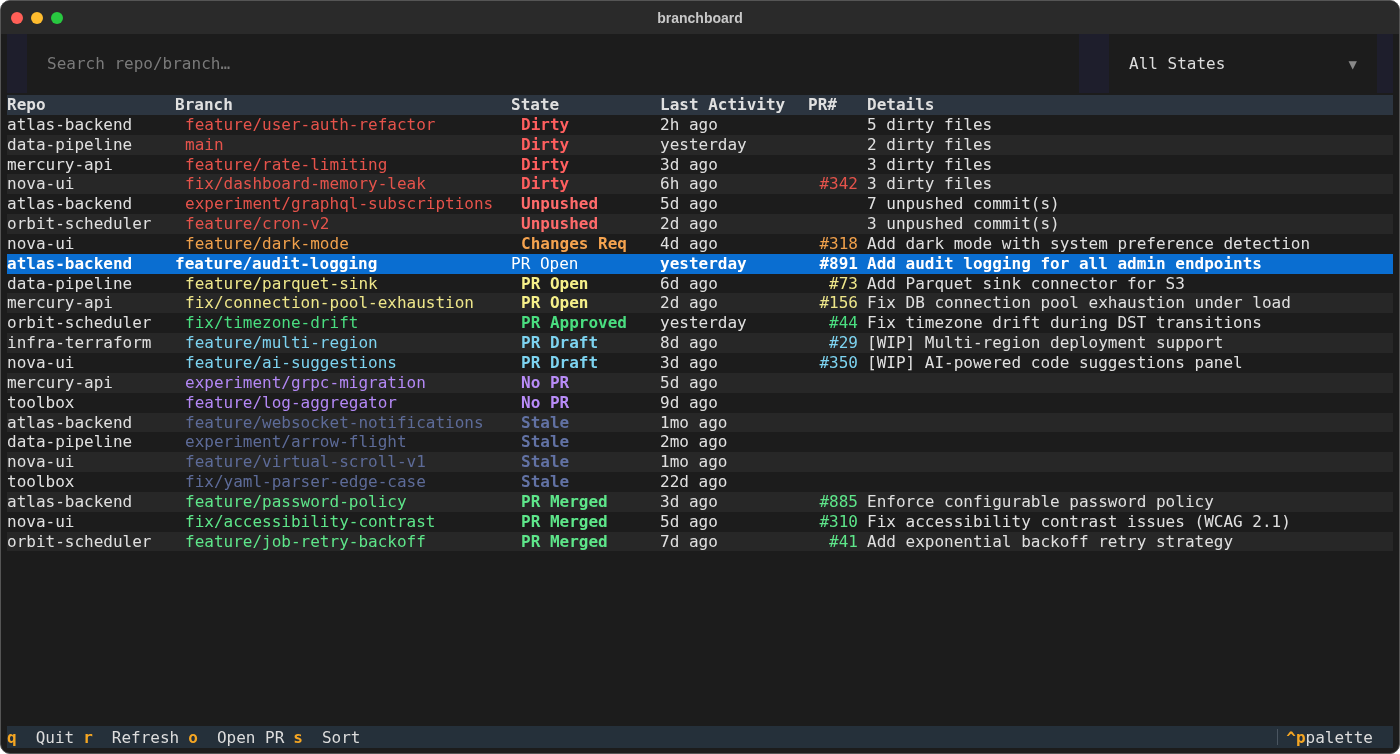 The height and width of the screenshot is (754, 1400). Describe the element at coordinates (700, 462) in the screenshot. I see `table-row: nova-ui feature/virtual-scroll-v1 Stale 1mo ago` at that location.